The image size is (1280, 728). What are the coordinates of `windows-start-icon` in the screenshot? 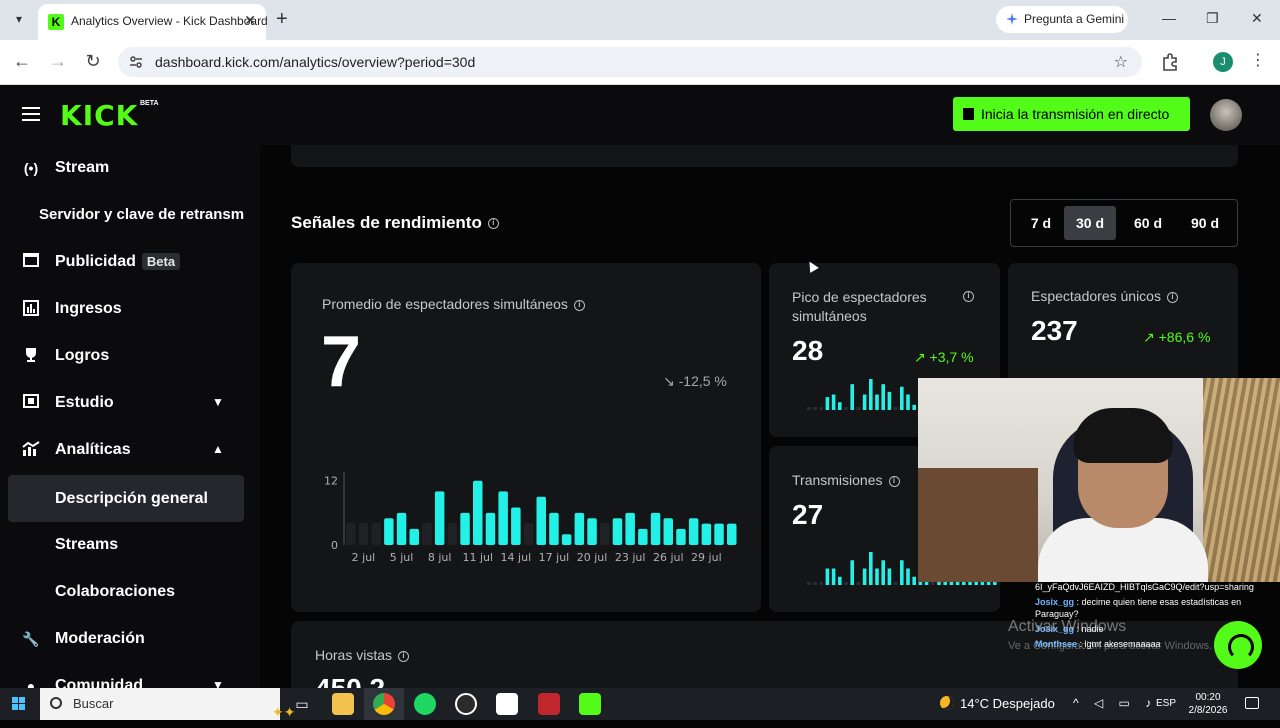 It's located at (19, 704).